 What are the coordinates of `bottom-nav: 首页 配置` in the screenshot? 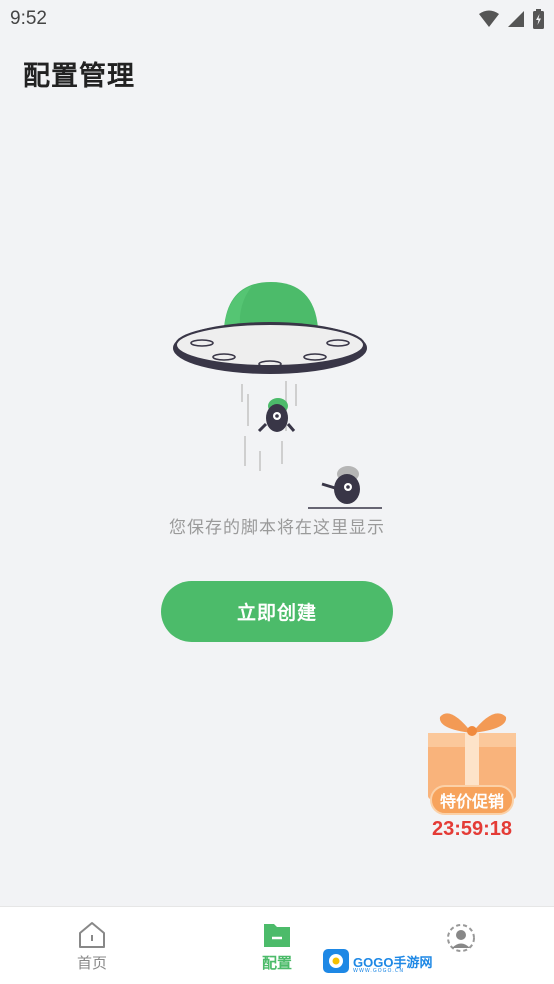 It's located at (277, 945).